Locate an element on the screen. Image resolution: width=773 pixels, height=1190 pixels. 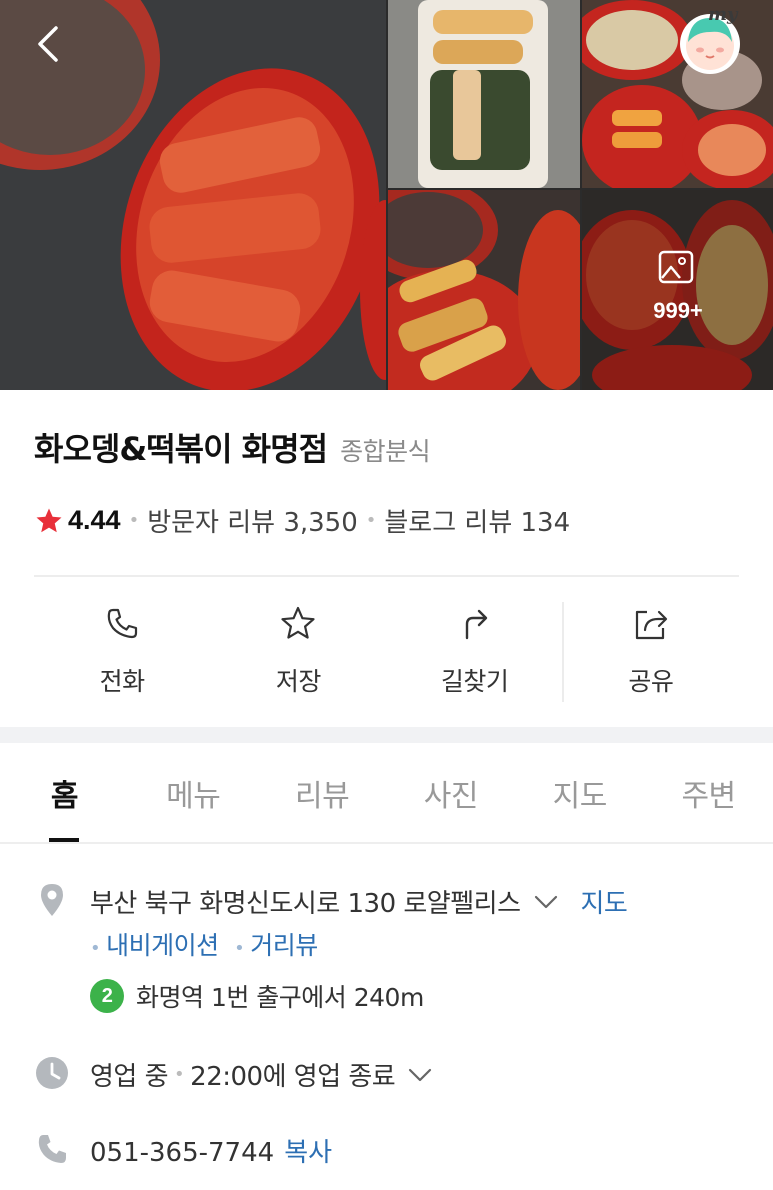
tab-photos: 사진 is located at coordinates (450, 792).